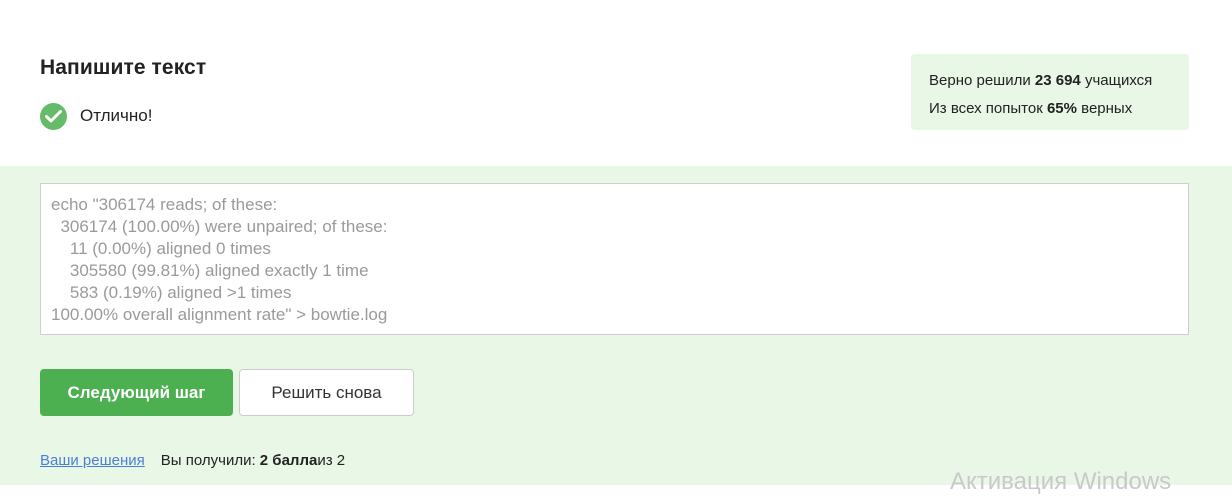 The image size is (1232, 496). I want to click on status-text: Отлично!, so click(116, 115).